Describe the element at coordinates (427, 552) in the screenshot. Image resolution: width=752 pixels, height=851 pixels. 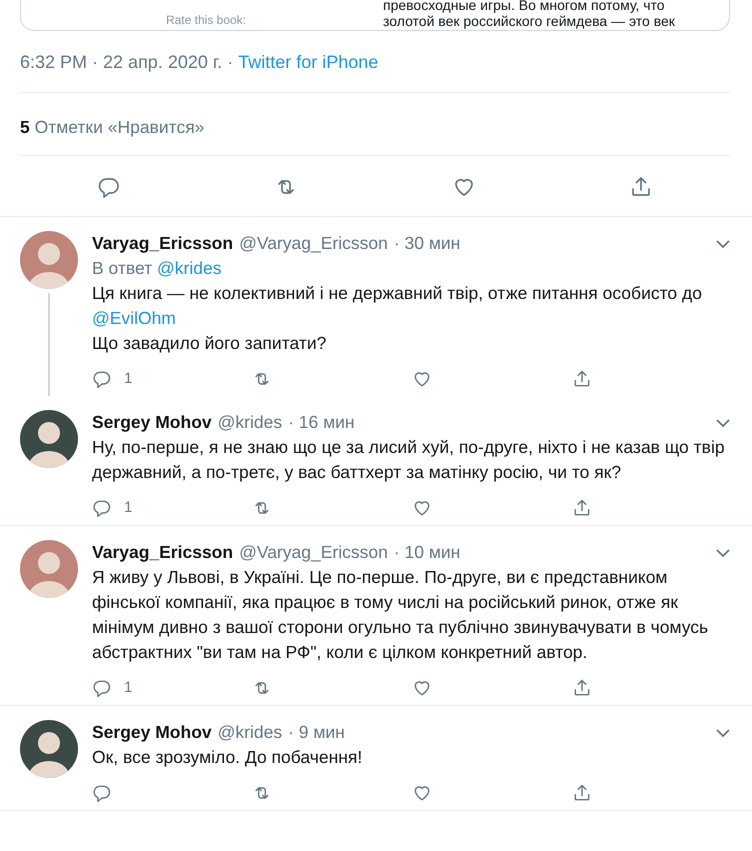
I see `reply-time: · 10 мин` at that location.